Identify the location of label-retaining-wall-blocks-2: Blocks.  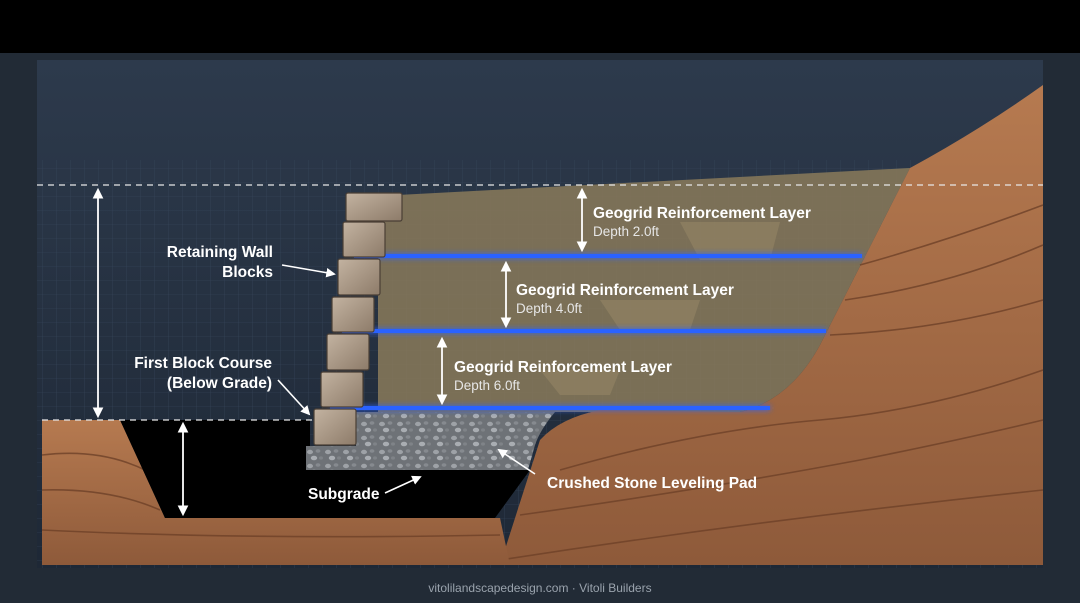
(247, 272).